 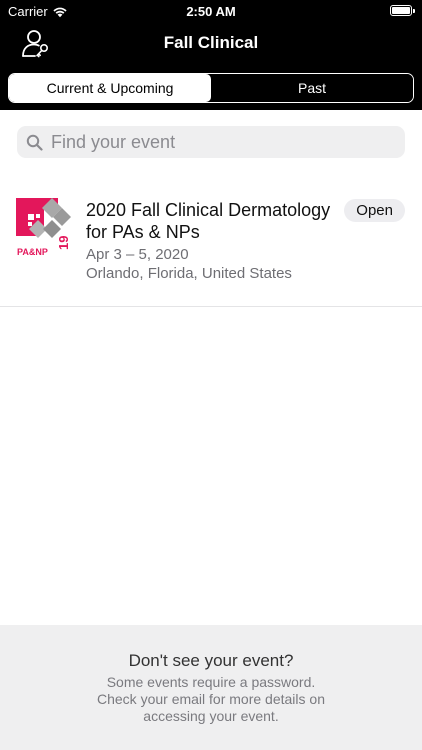 What do you see at coordinates (34, 142) in the screenshot?
I see `search-icon` at bounding box center [34, 142].